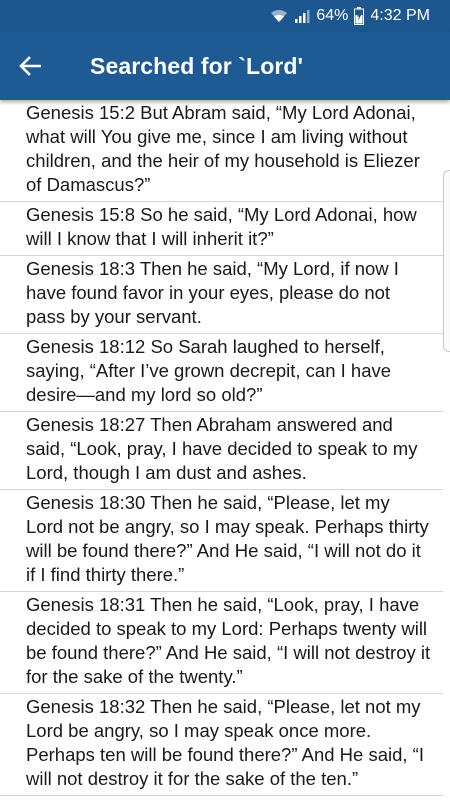  What do you see at coordinates (225, 16) in the screenshot?
I see `status-bar: 64% 4:32 PM` at bounding box center [225, 16].